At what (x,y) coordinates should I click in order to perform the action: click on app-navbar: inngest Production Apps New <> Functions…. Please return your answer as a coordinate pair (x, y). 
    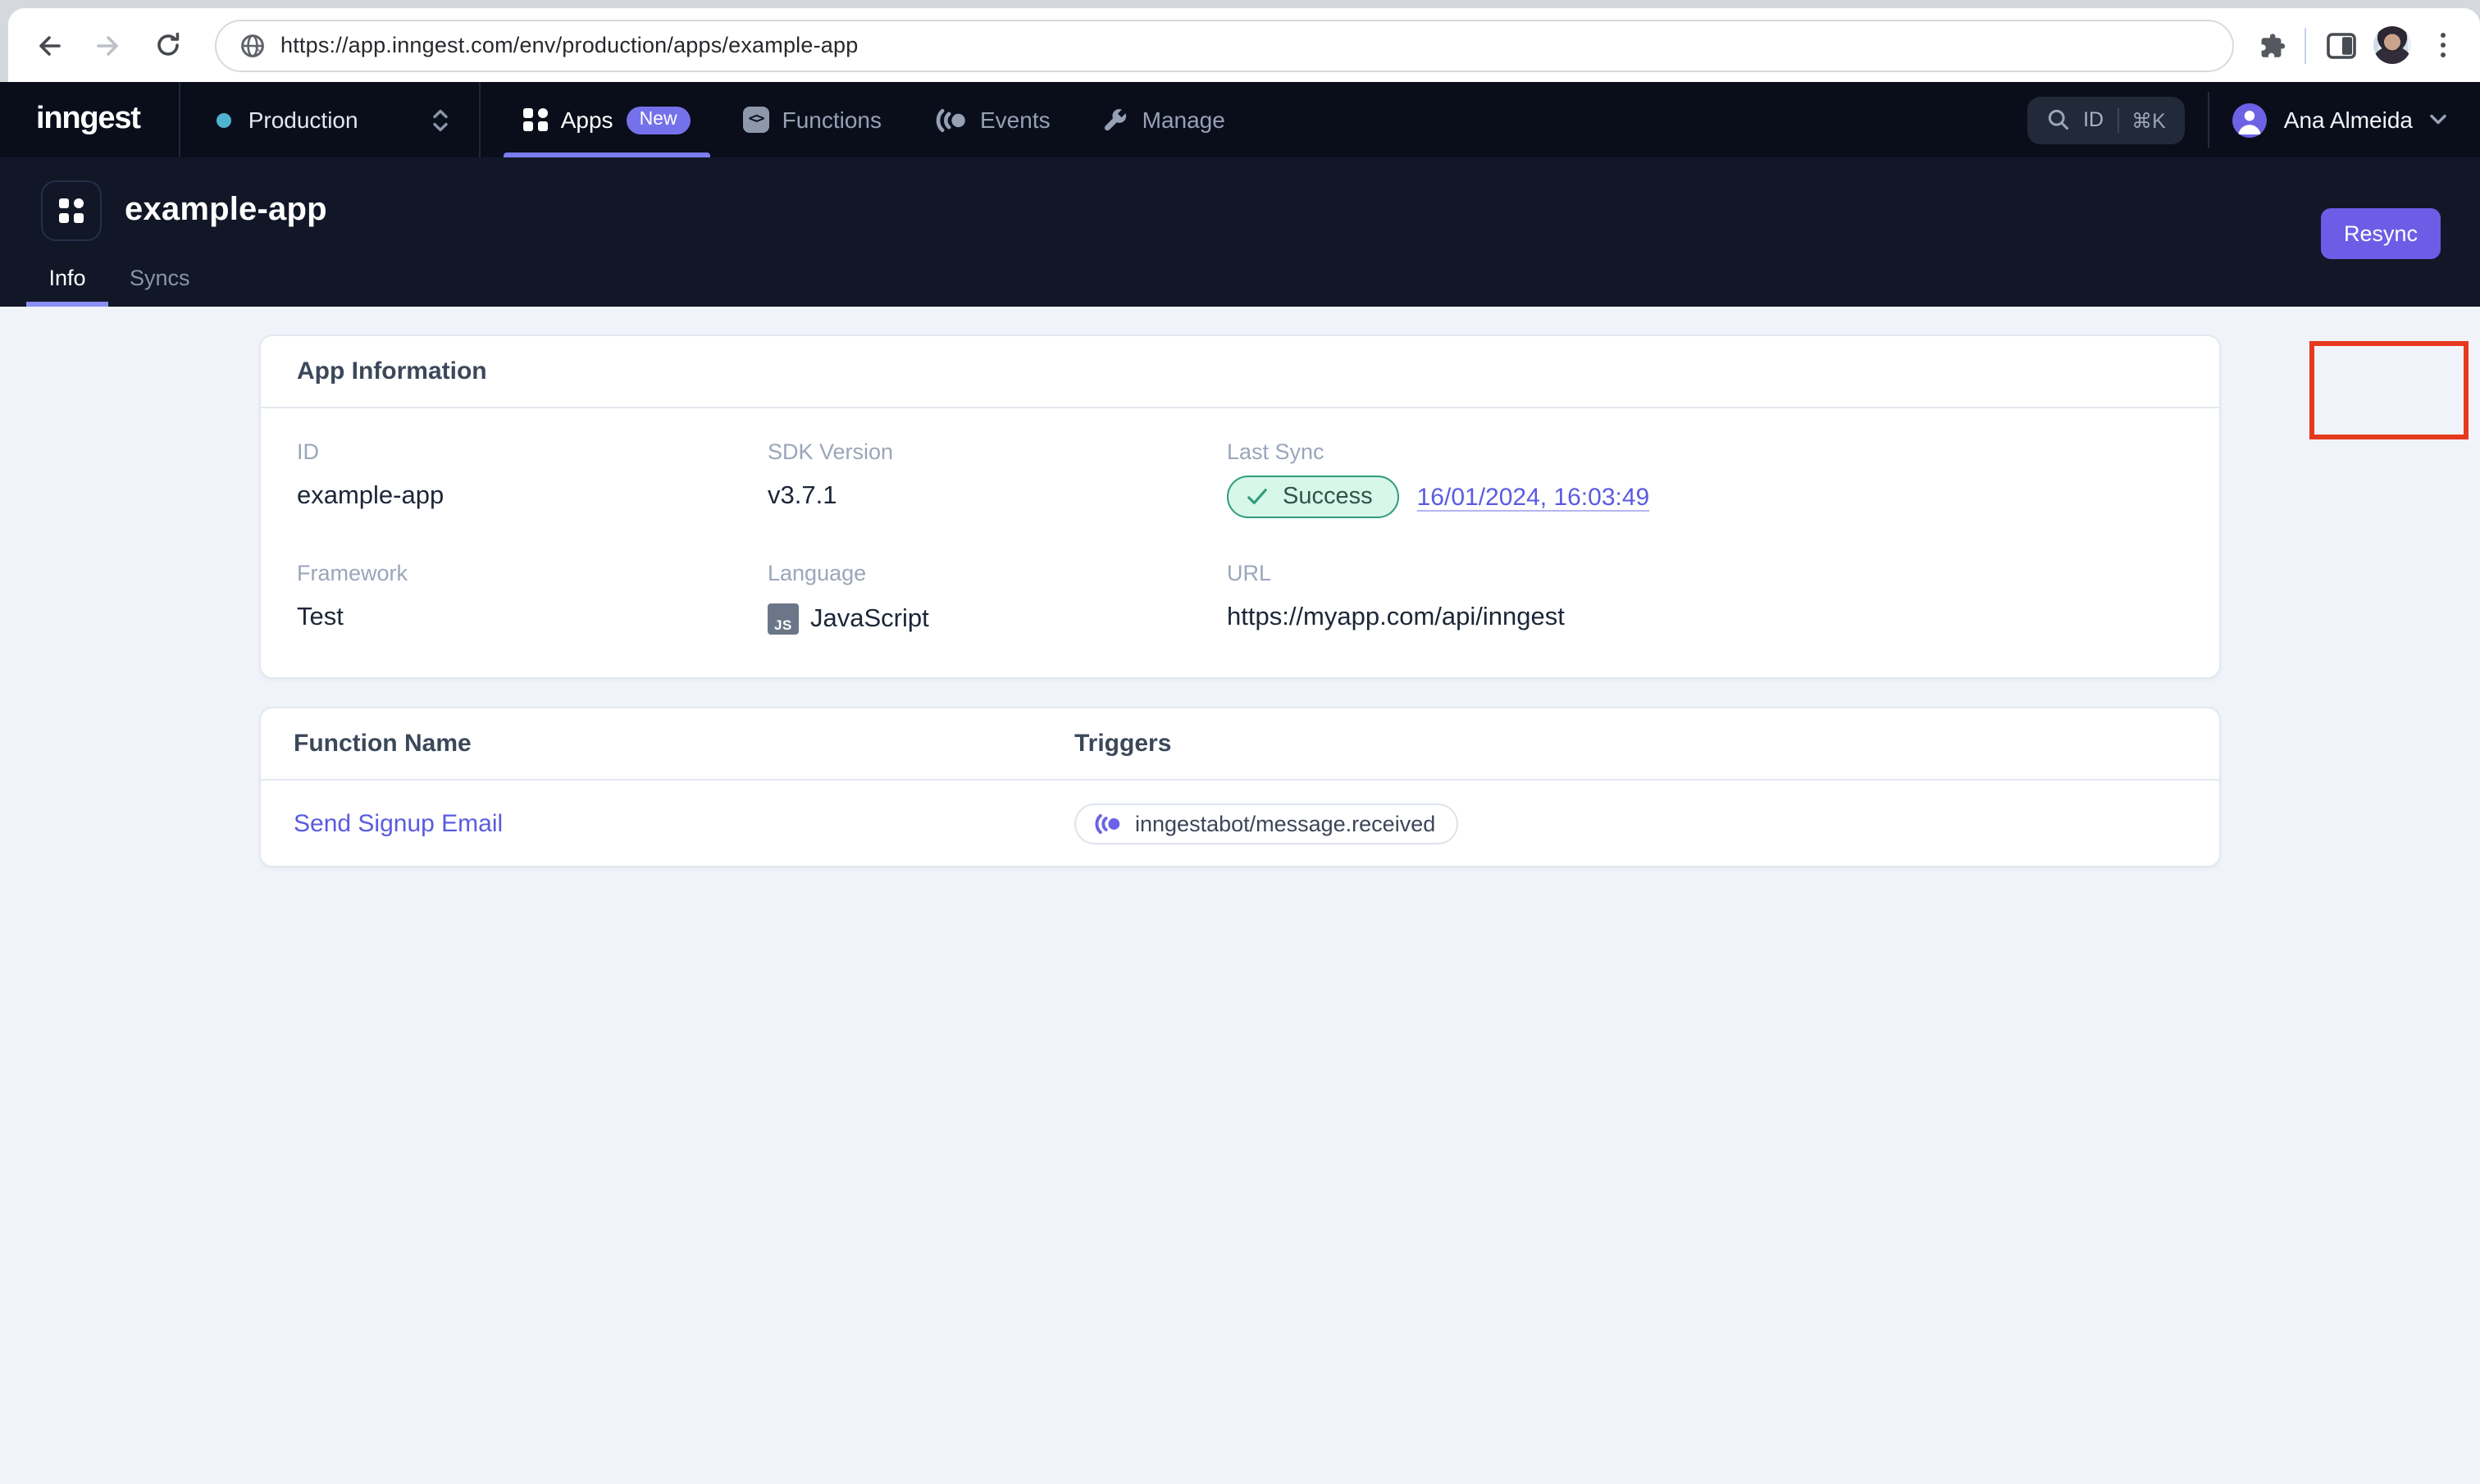
    Looking at the image, I should click on (1240, 119).